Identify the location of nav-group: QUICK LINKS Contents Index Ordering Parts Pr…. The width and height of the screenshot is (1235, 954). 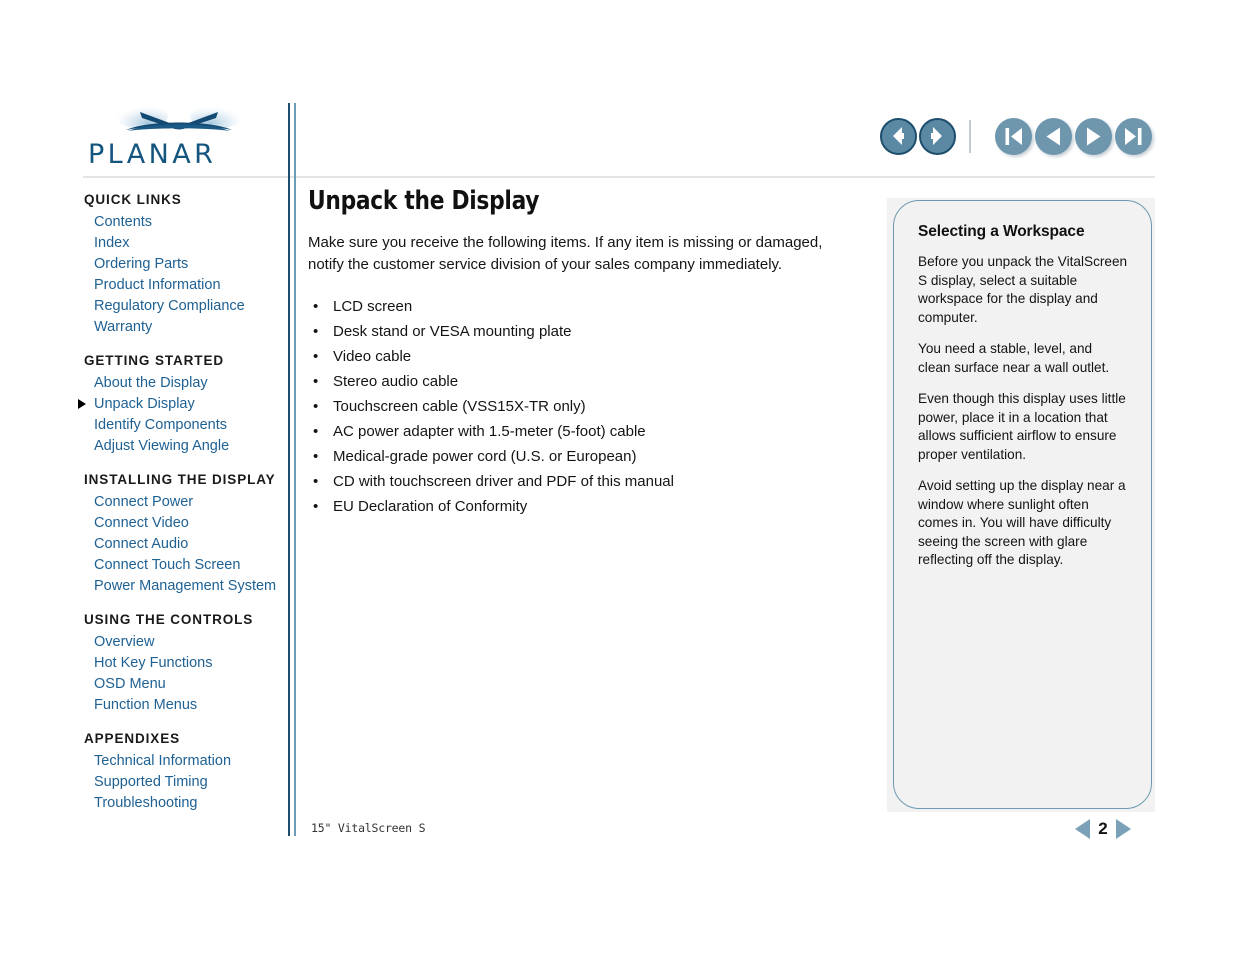
(184, 264).